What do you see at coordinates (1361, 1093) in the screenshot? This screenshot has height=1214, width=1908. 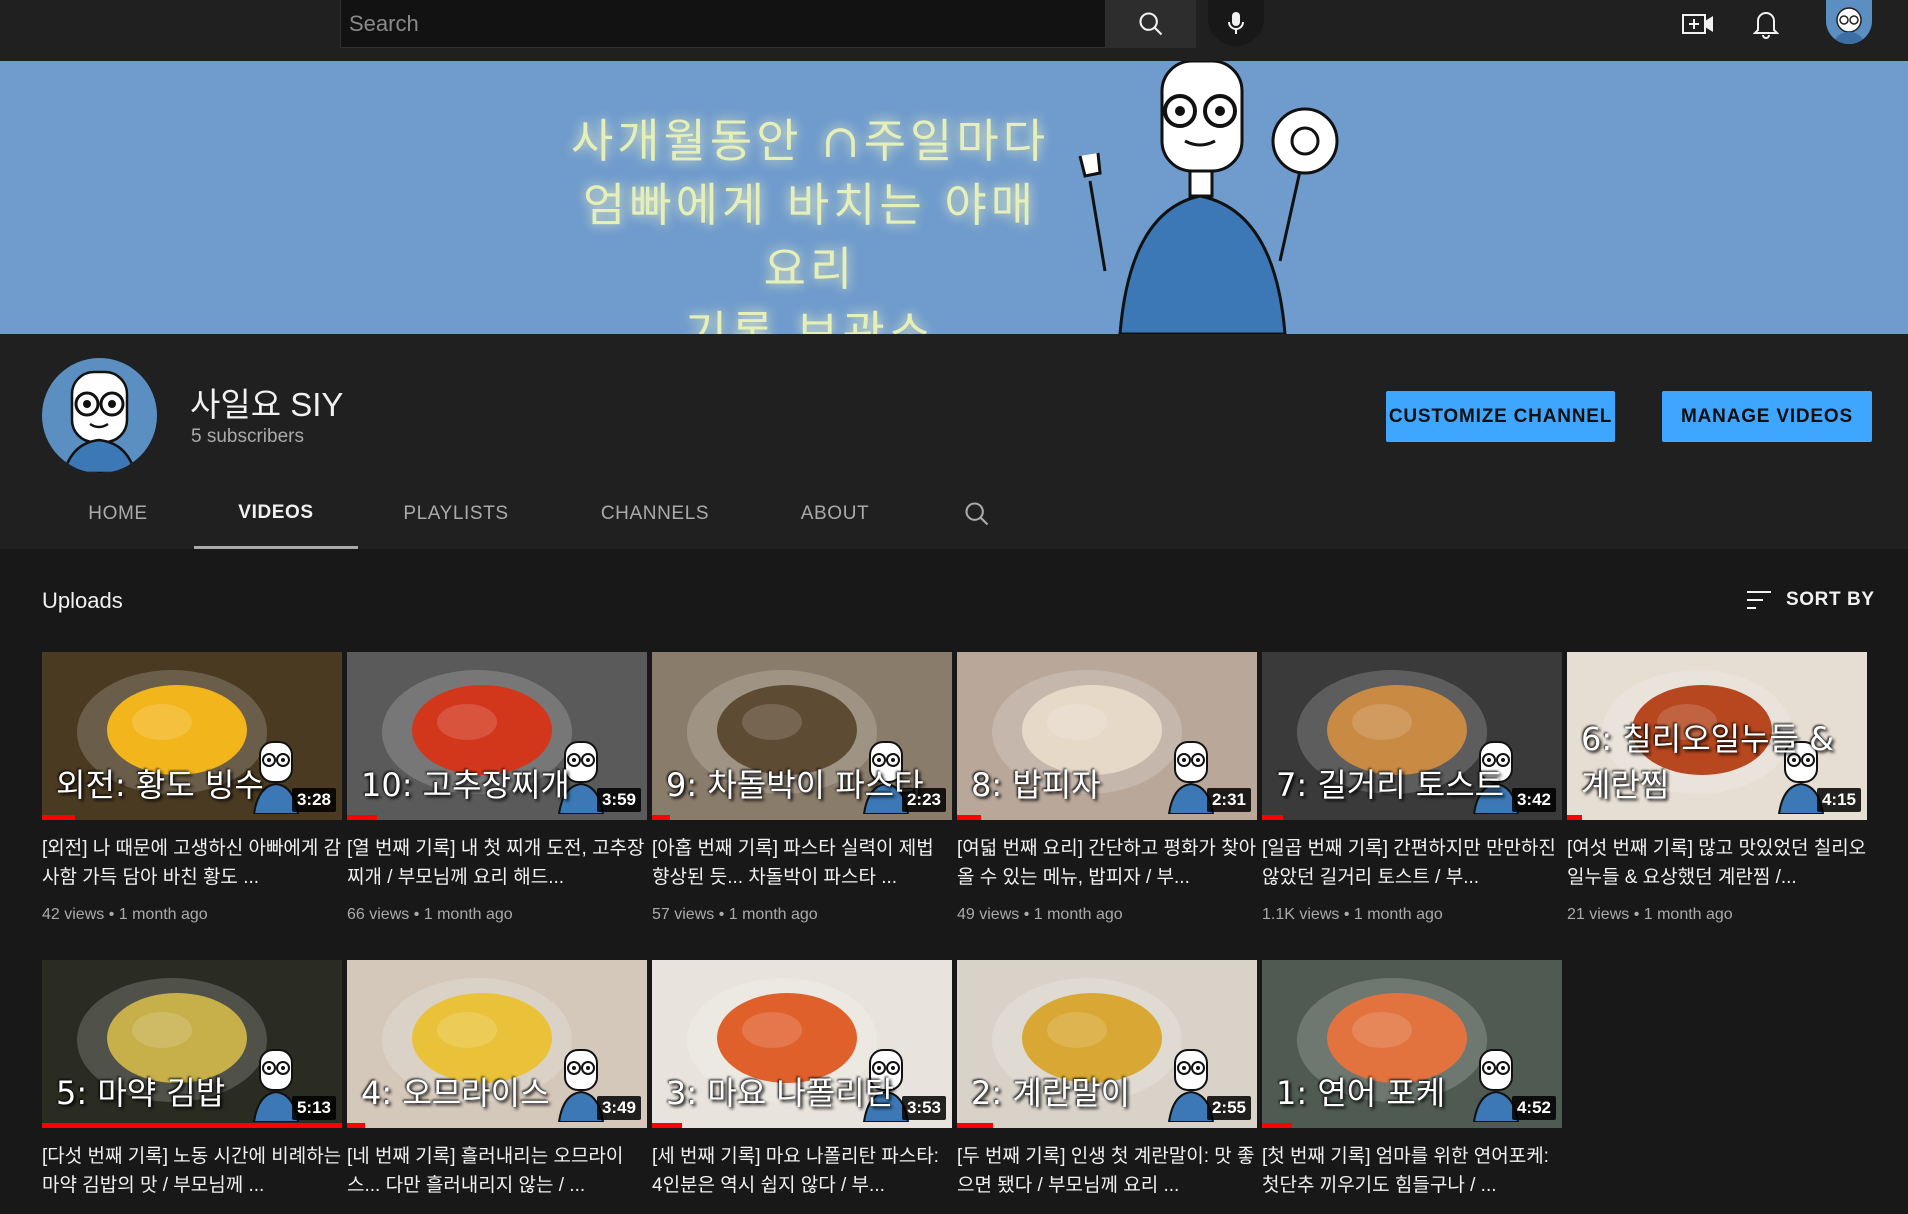 I see `thumbnail-caption: 1: 연어 포케` at bounding box center [1361, 1093].